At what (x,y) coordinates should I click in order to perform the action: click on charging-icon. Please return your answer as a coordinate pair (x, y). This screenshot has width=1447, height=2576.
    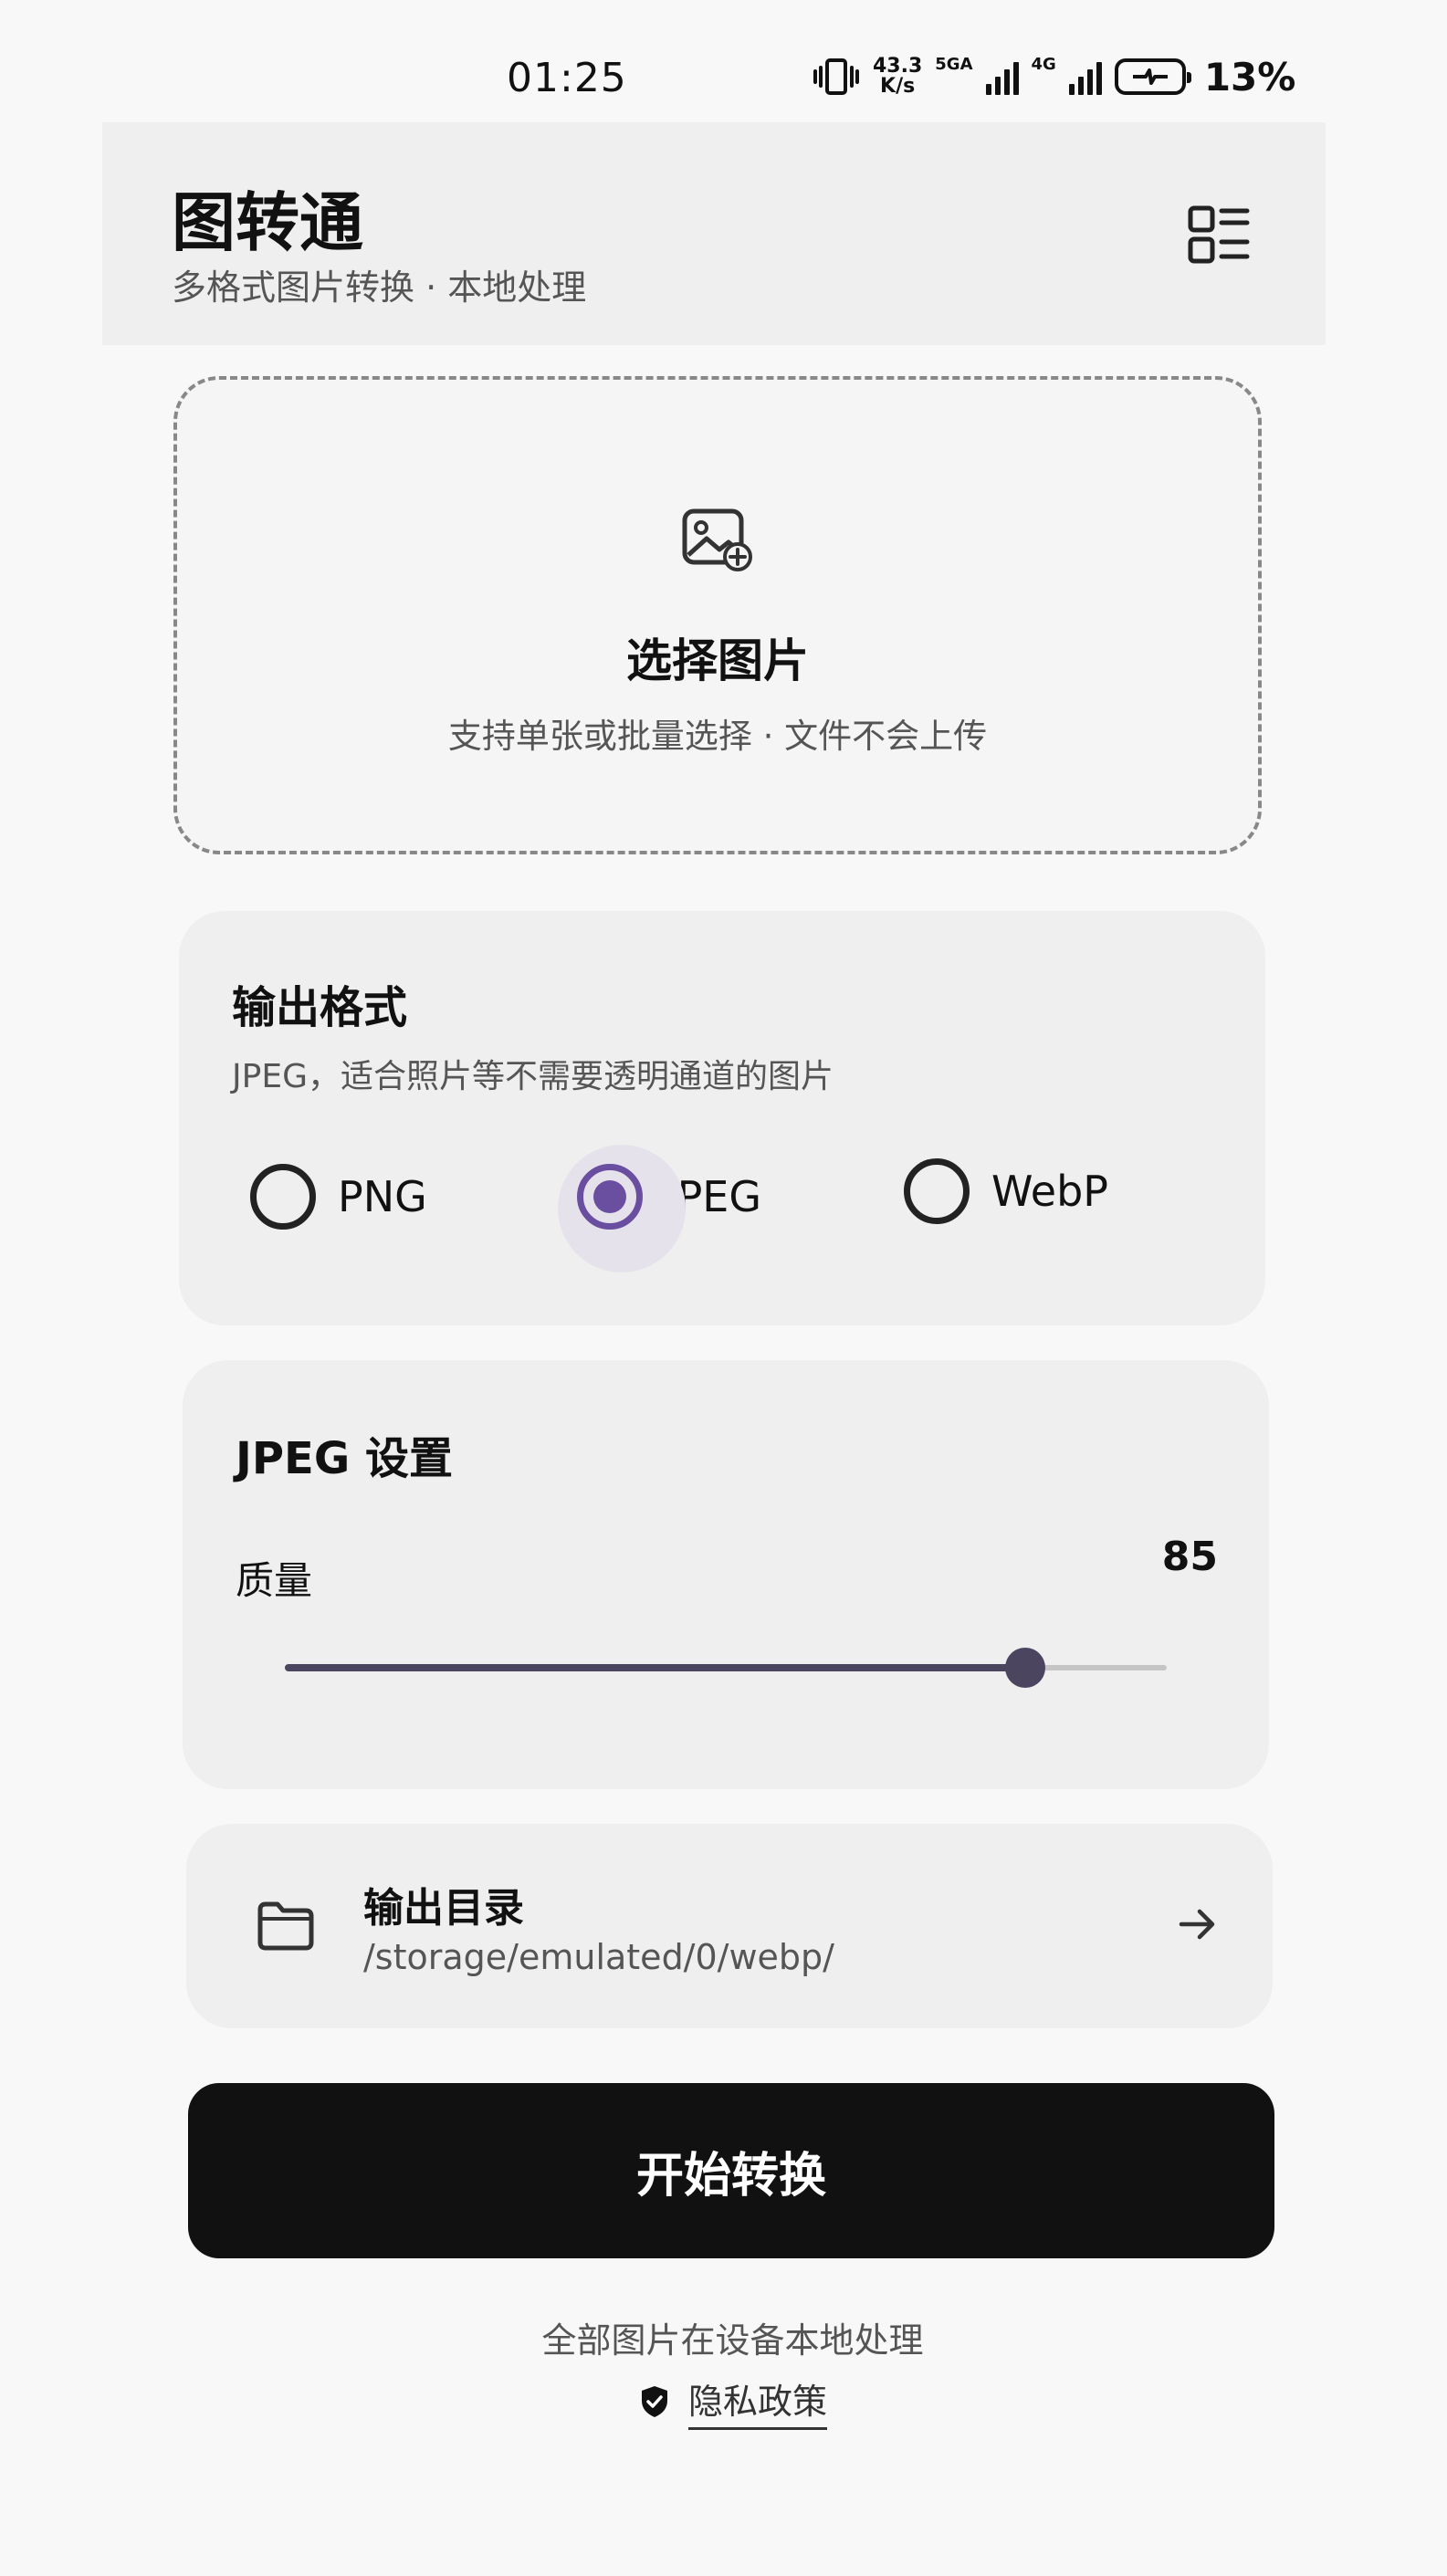
    Looking at the image, I should click on (1150, 76).